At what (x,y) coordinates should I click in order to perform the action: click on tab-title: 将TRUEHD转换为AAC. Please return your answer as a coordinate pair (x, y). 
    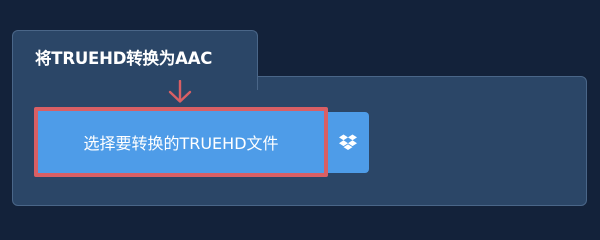
    Looking at the image, I should click on (124, 58).